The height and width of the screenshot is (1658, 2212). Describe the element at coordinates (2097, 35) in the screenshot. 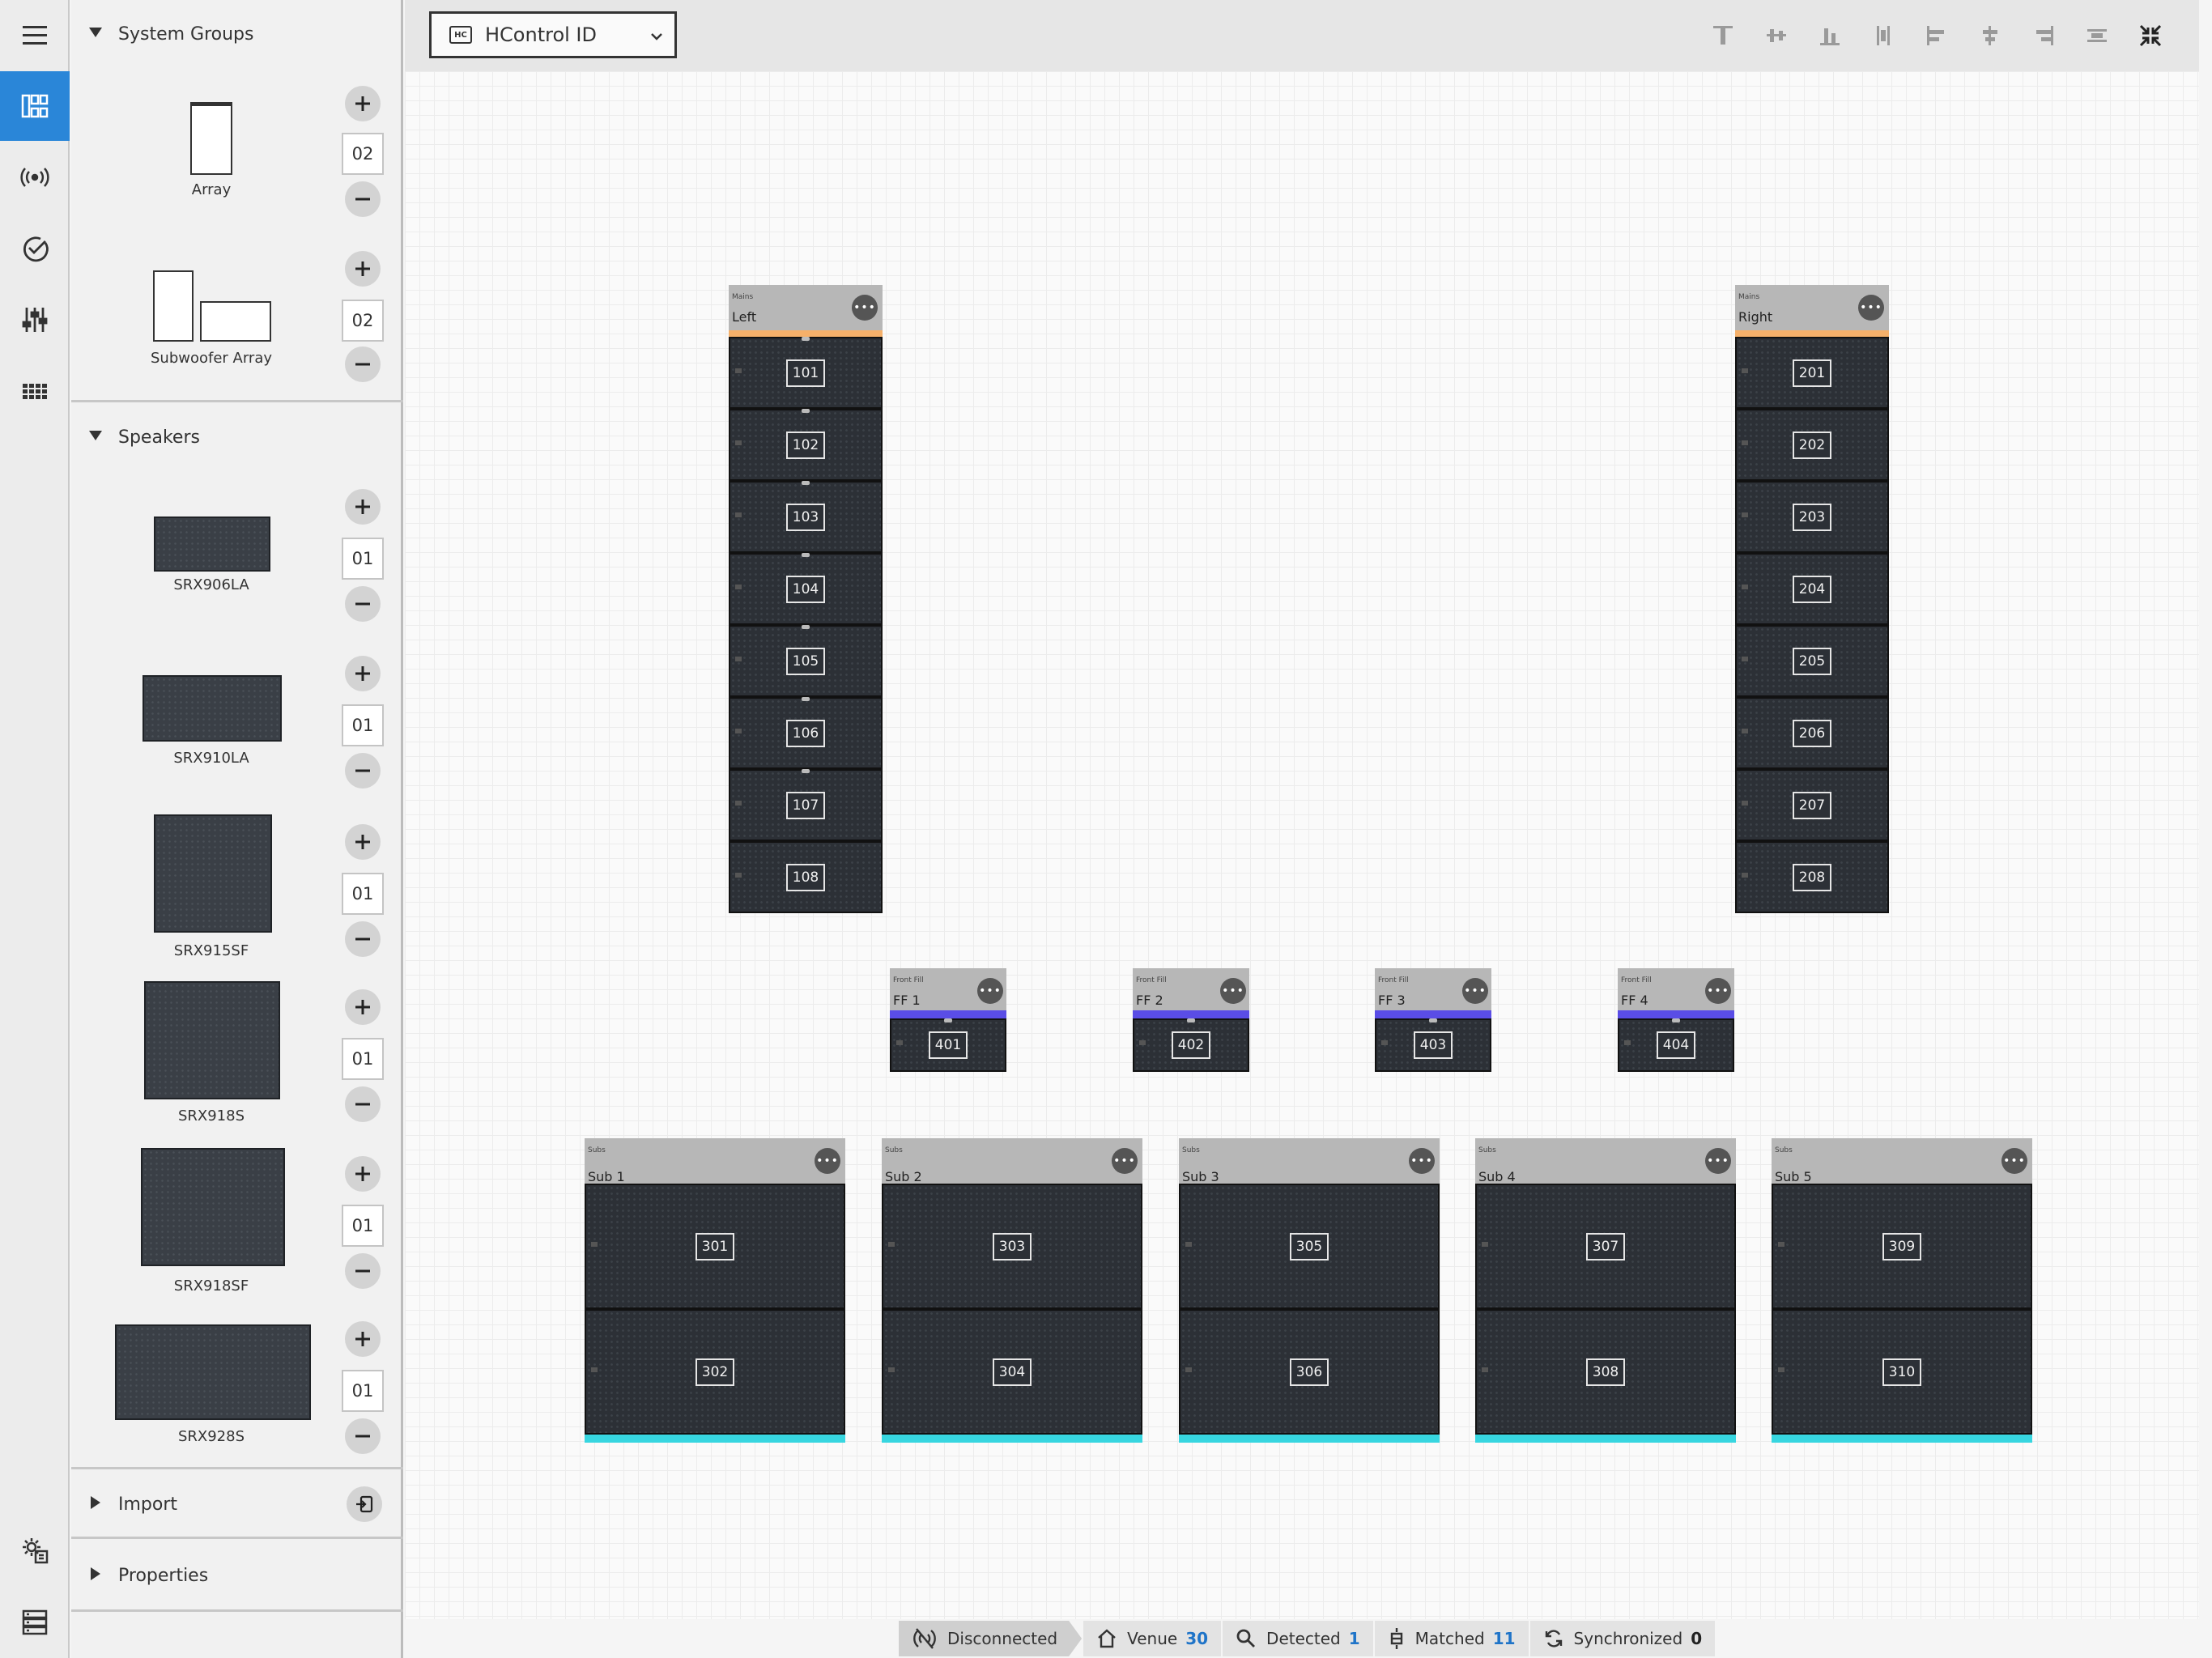

I see `distribute-horizontal-icon` at that location.